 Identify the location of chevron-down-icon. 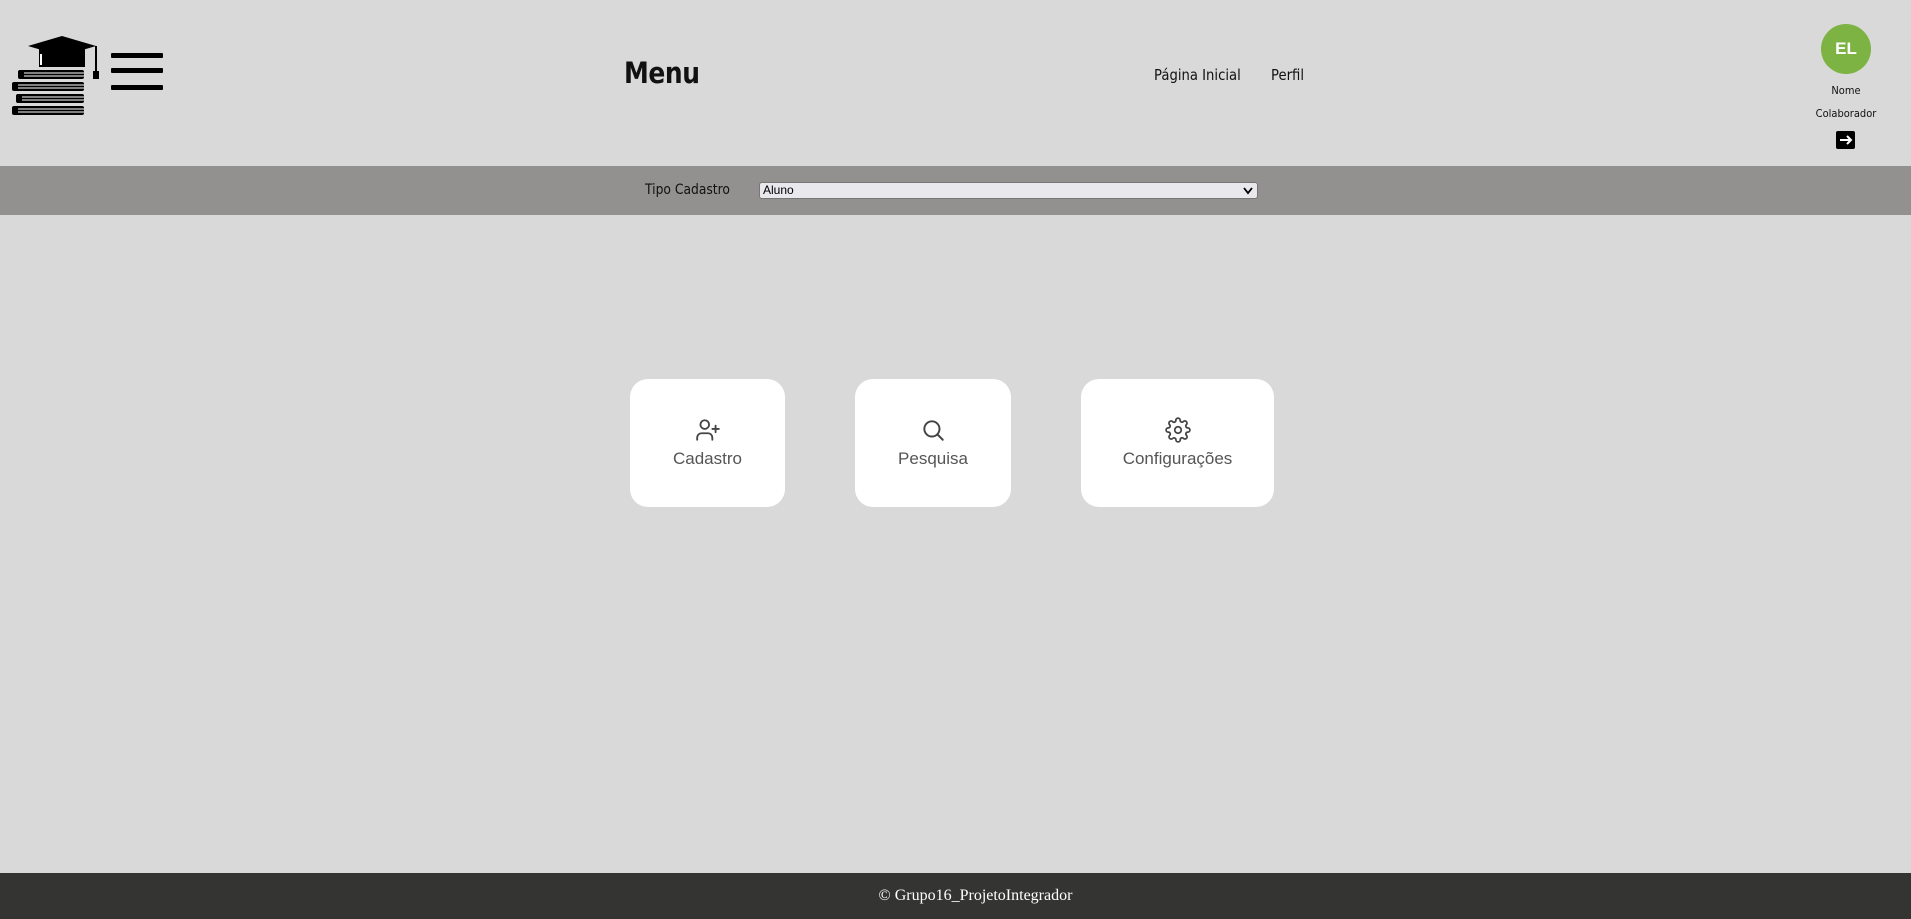
(1248, 191).